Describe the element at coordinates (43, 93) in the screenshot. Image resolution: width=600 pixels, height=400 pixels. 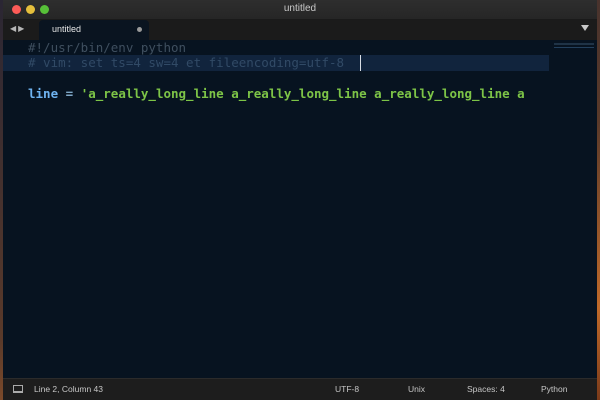
I see `variable-token: line` at that location.